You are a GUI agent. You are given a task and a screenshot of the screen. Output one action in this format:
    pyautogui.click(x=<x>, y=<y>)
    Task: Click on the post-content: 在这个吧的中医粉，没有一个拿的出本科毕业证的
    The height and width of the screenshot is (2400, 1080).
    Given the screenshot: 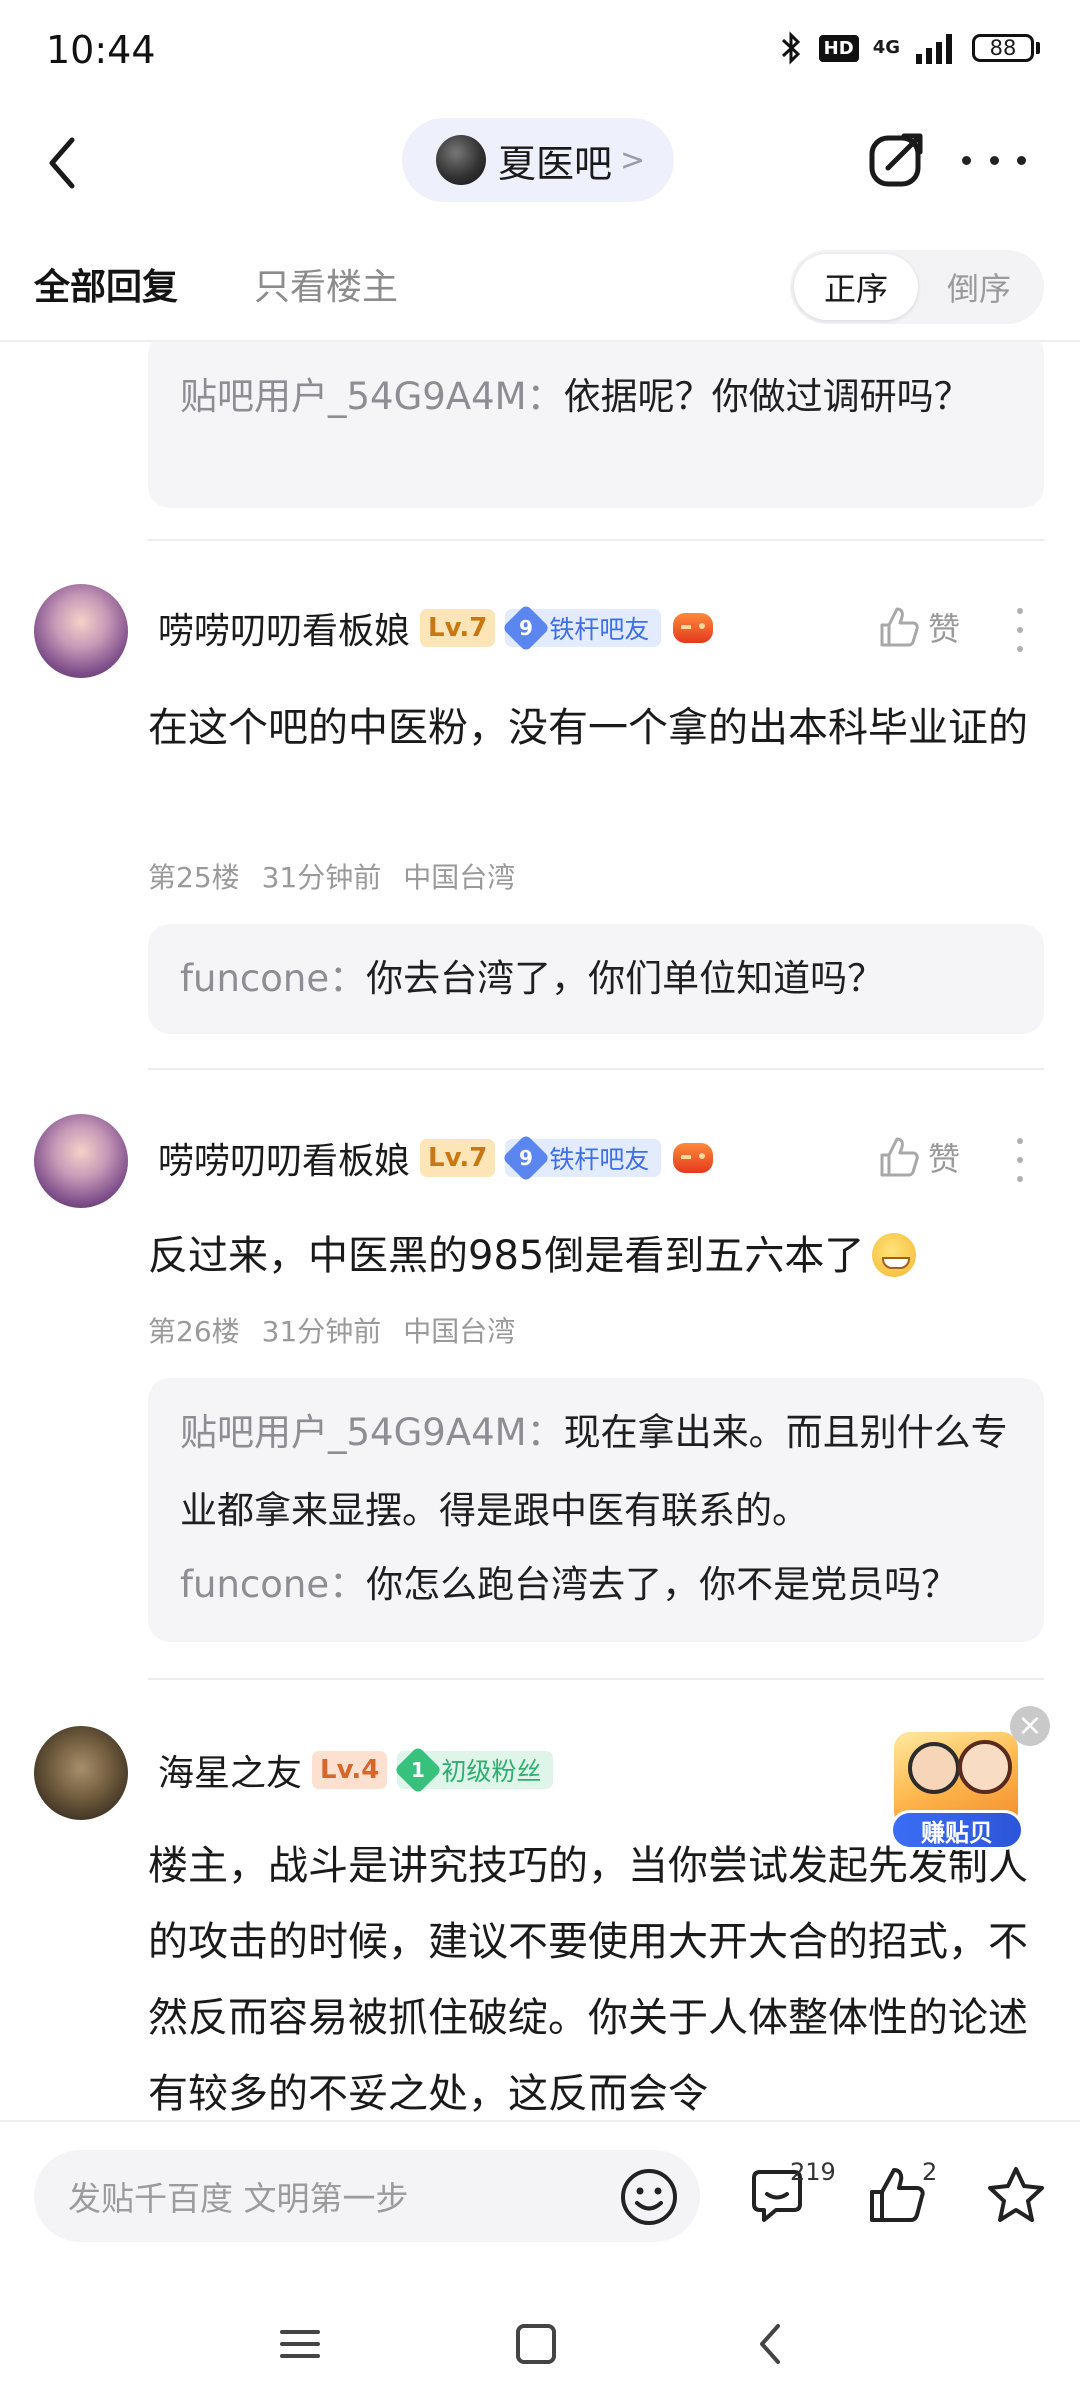 What is the action you would take?
    pyautogui.click(x=588, y=728)
    